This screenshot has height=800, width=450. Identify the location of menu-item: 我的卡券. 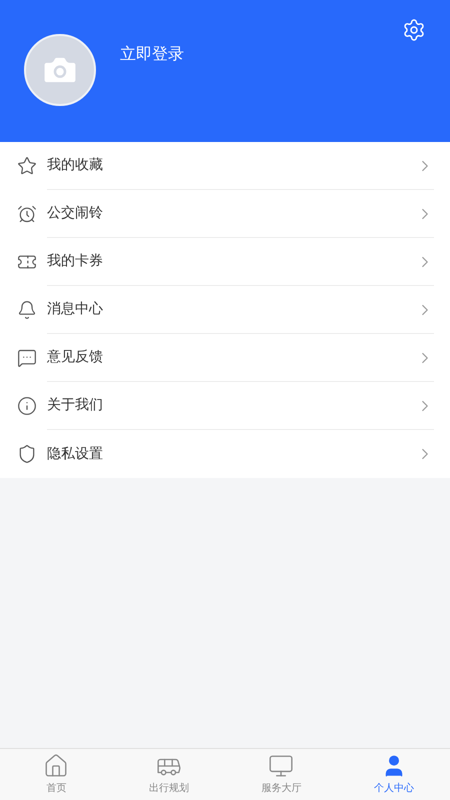
(225, 262).